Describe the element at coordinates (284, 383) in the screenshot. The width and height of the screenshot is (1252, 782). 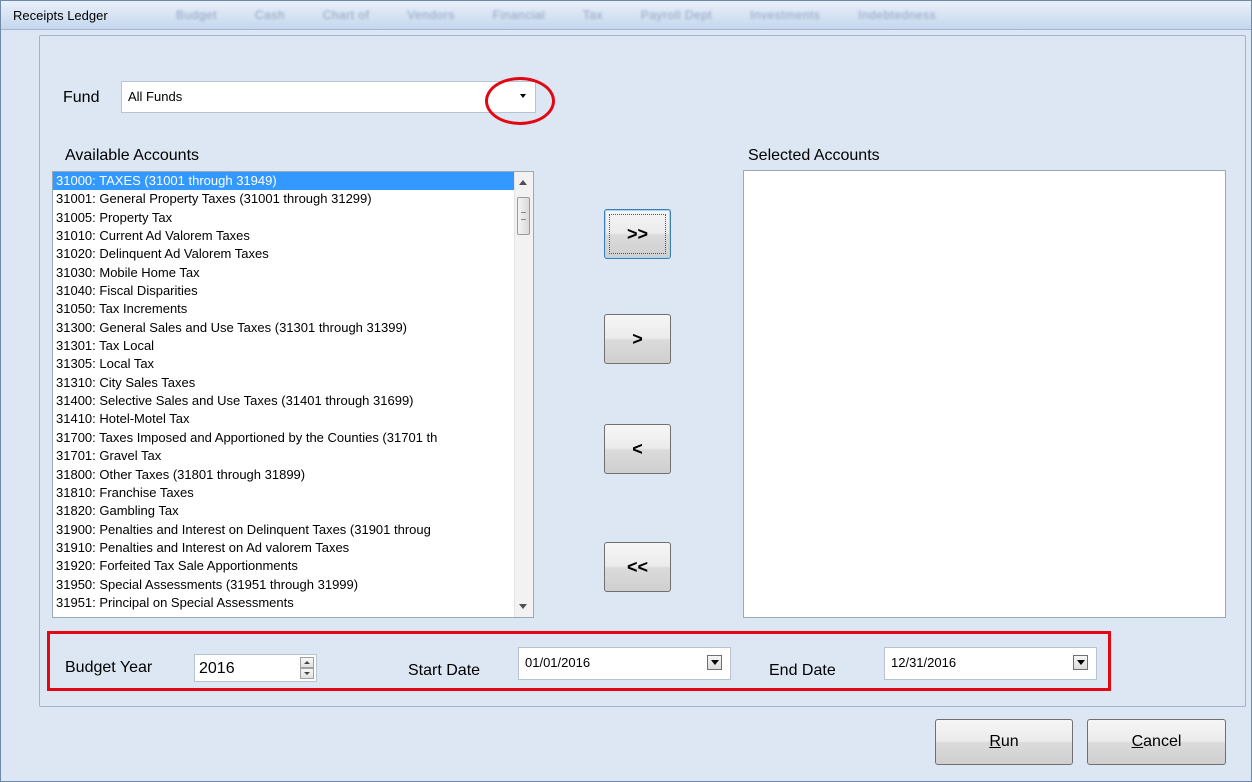
I see `list-item: 31310: City Sales Taxes` at that location.